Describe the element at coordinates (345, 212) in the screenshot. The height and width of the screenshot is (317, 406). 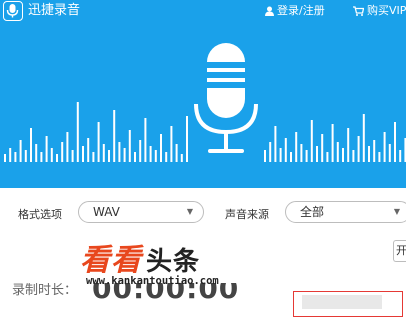
I see `source-select: 全部 ▼` at that location.